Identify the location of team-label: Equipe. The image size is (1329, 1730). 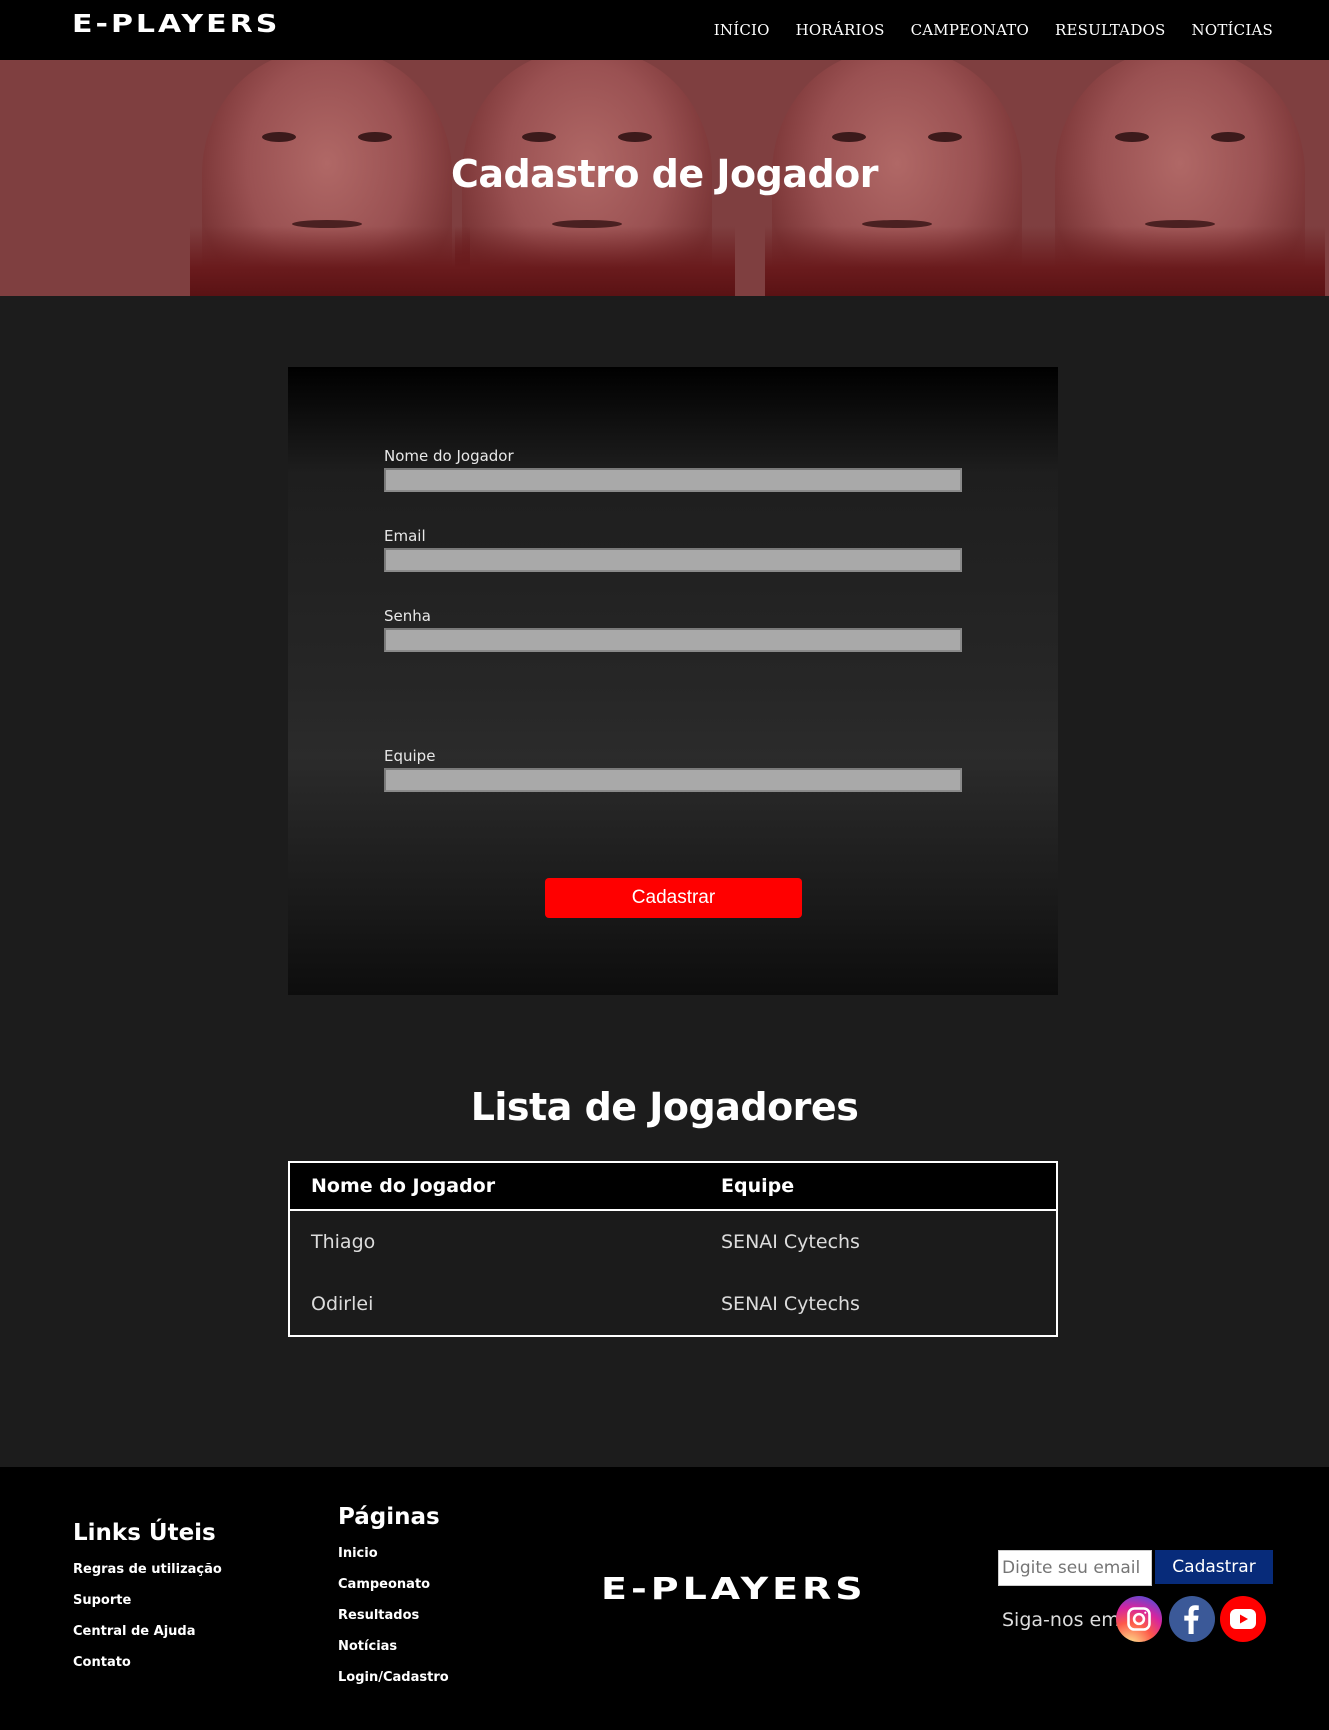
(410, 756).